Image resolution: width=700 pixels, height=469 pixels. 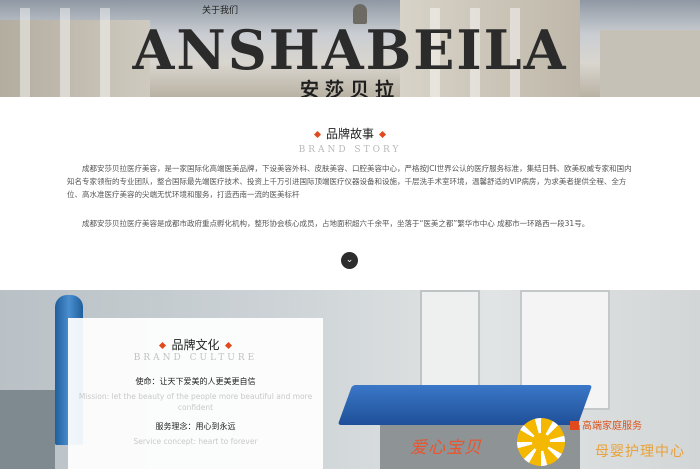 I want to click on brand-culture-title: 品牌文化, so click(x=195, y=345).